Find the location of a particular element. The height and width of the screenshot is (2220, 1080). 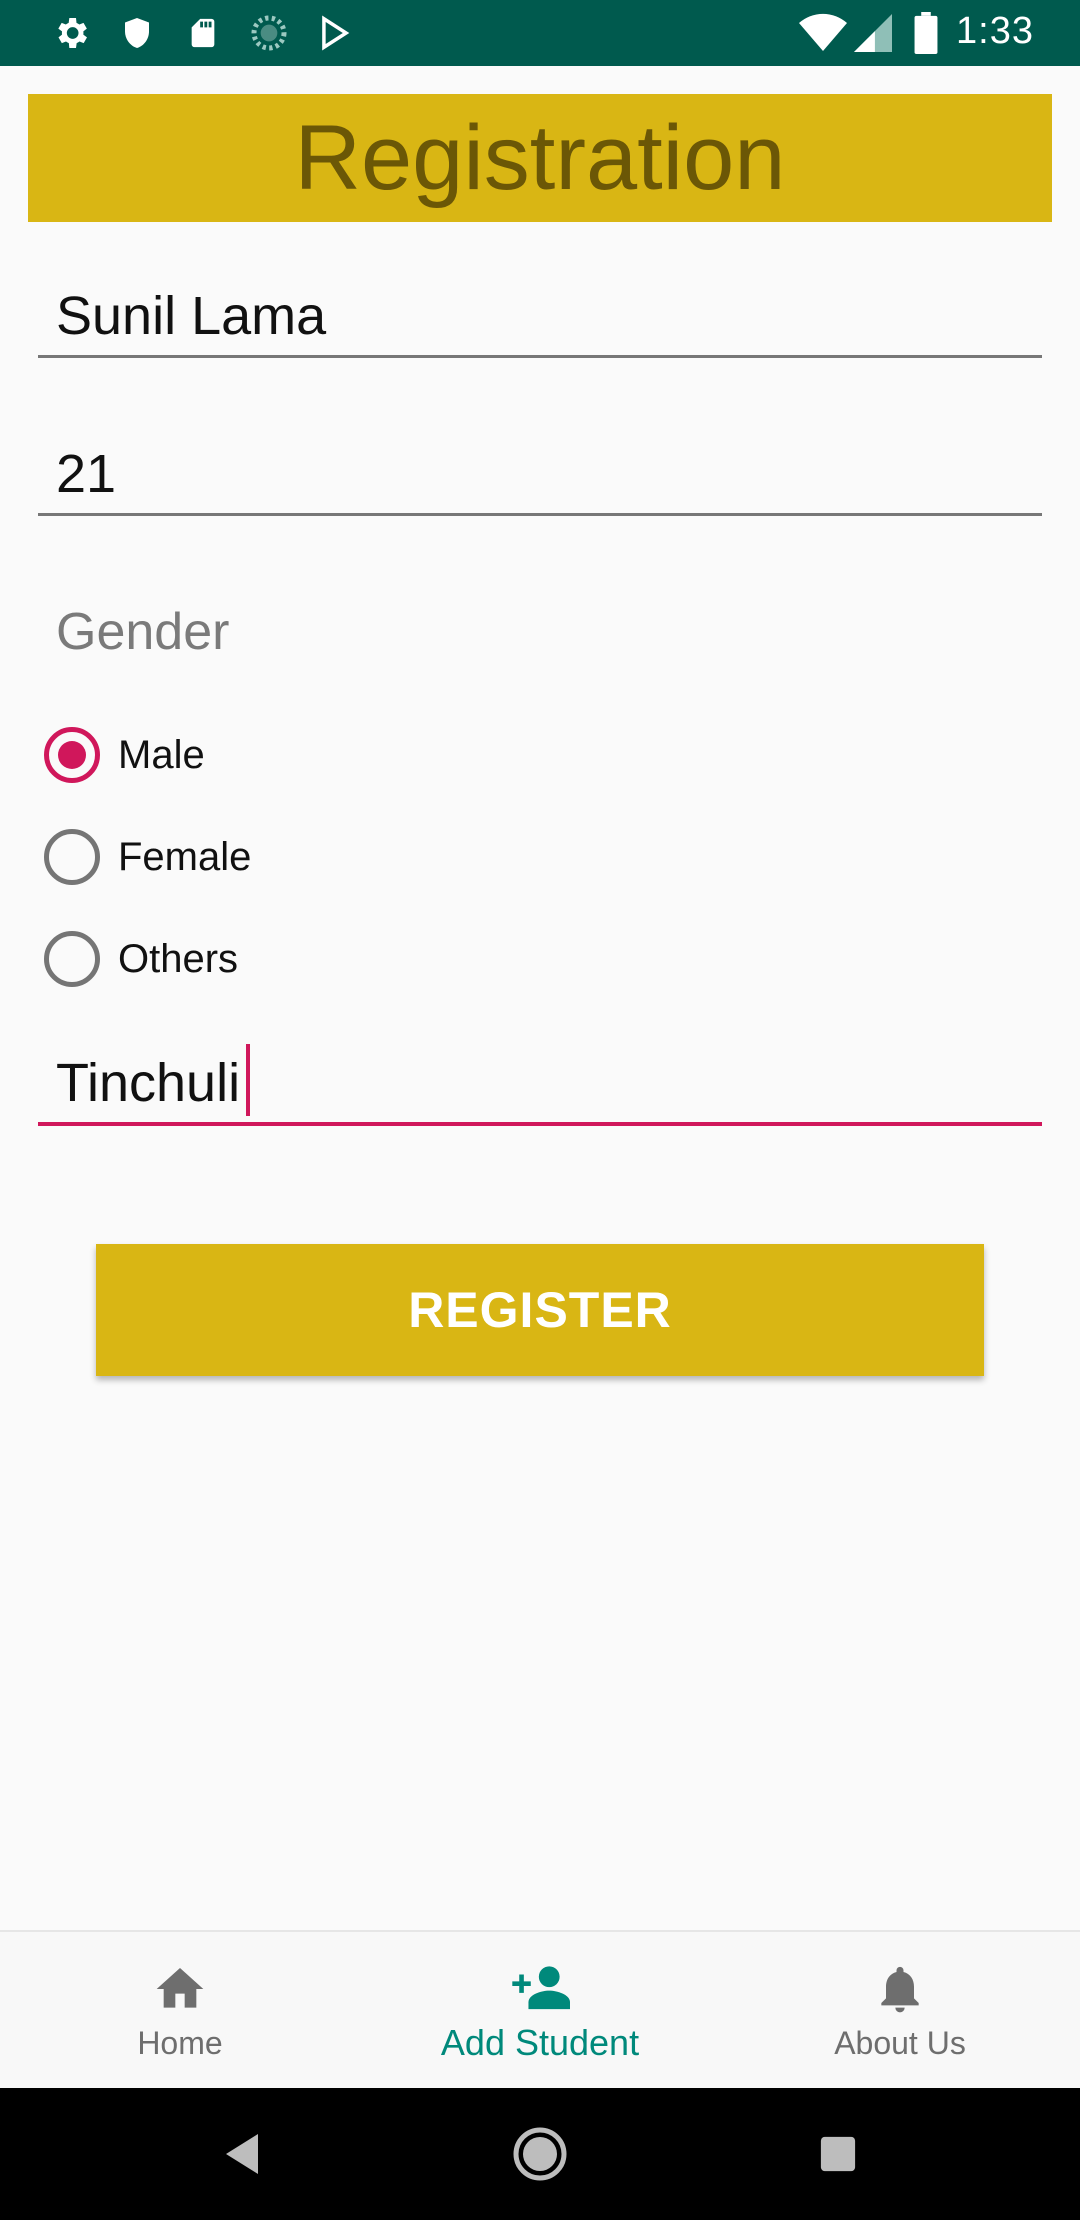

nav-item-about-us: About Us is located at coordinates (900, 2010).